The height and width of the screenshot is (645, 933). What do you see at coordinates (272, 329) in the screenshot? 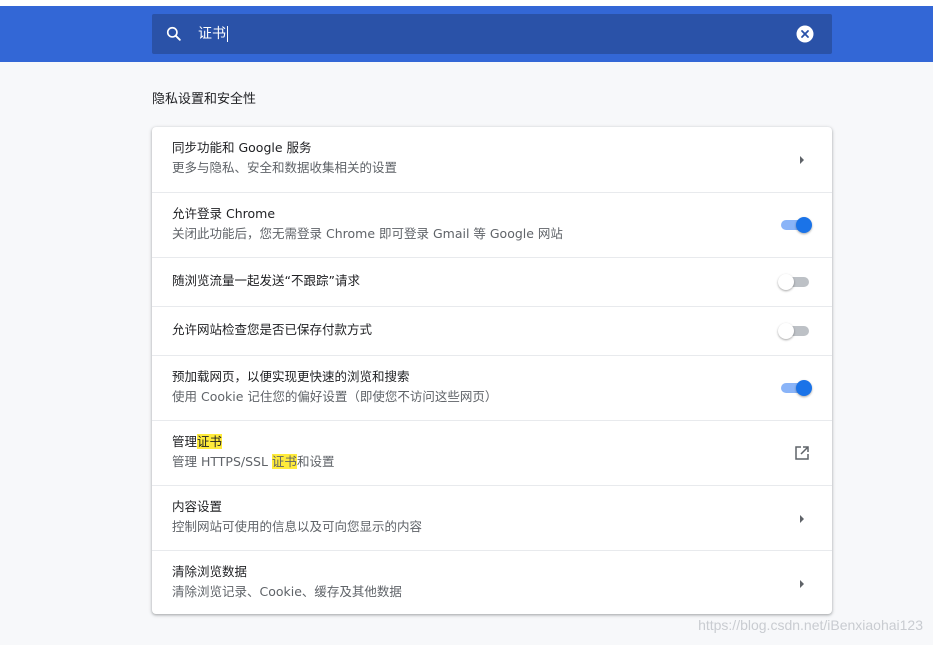
I see `row-title: 允许网站检查您是否已保存付款方式` at bounding box center [272, 329].